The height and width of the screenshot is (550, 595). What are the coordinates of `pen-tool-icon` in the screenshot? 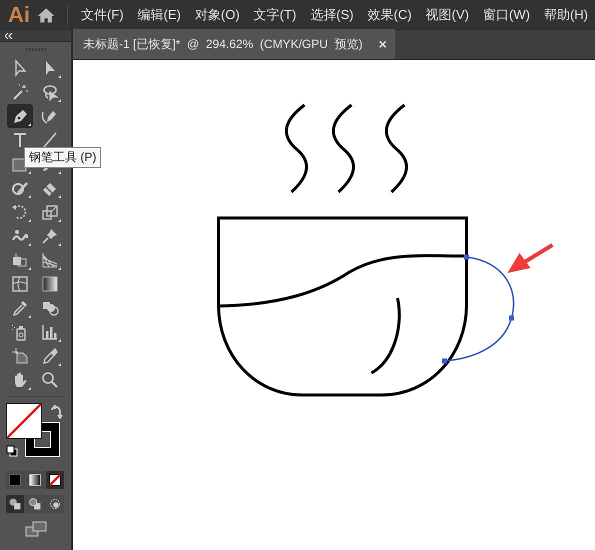 It's located at (20, 116).